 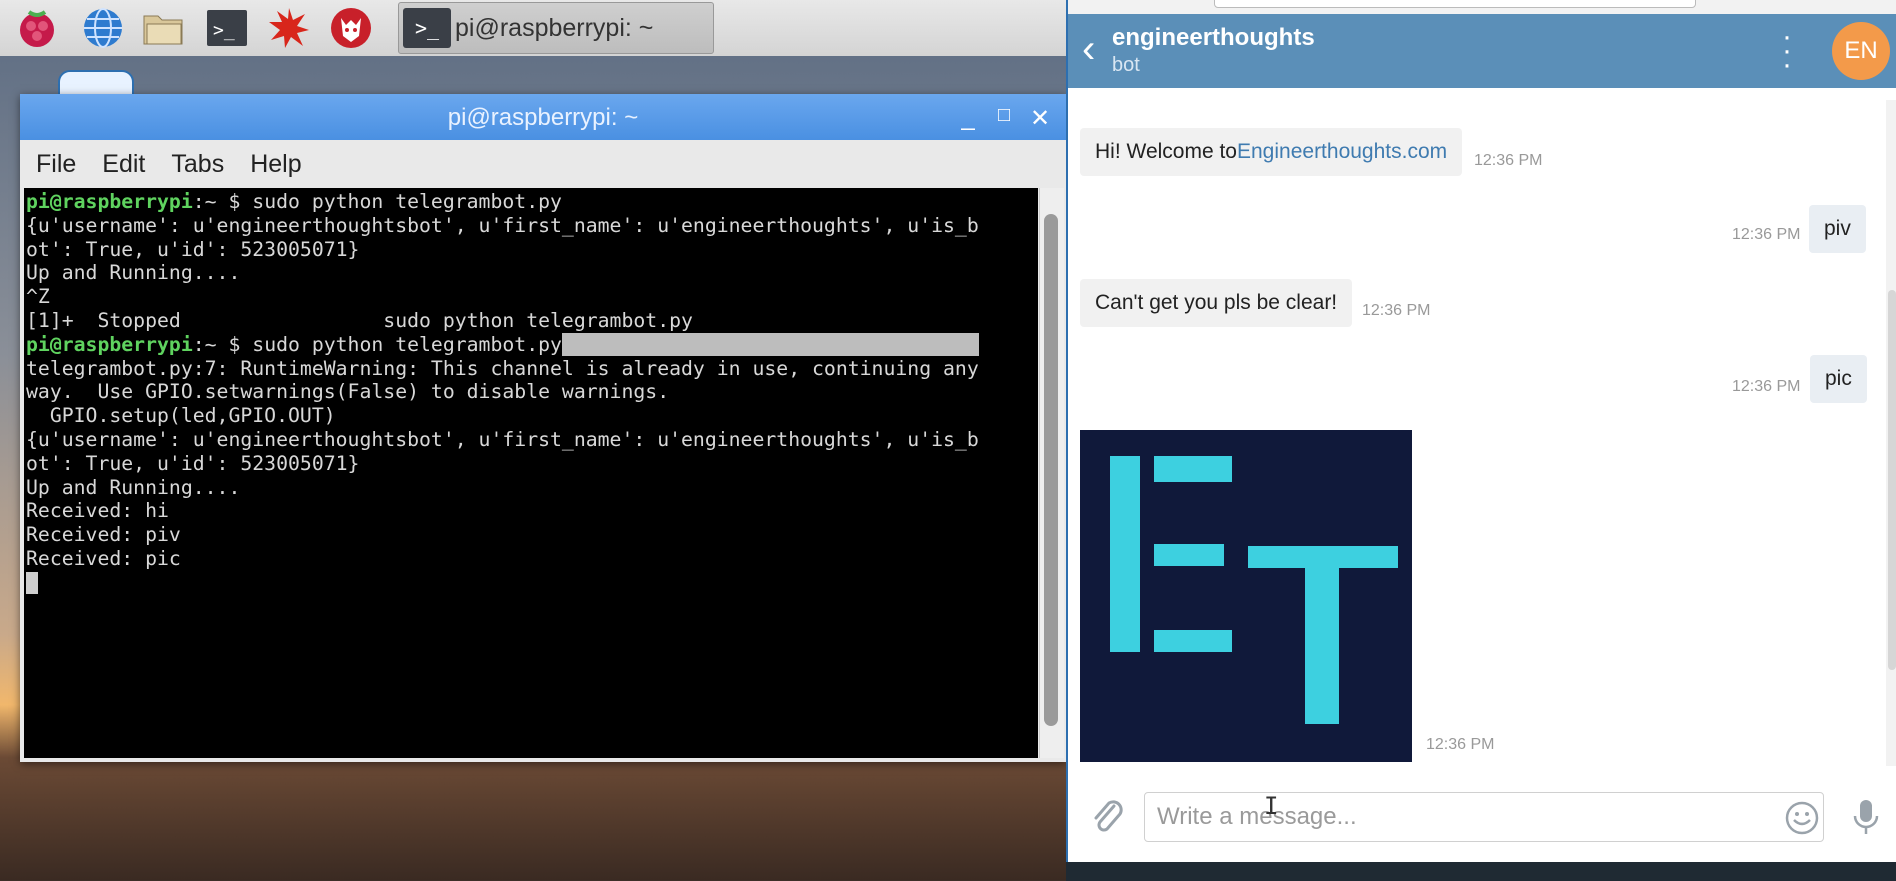 What do you see at coordinates (1342, 152) in the screenshot?
I see `message-link: Engineerthoughts.com` at bounding box center [1342, 152].